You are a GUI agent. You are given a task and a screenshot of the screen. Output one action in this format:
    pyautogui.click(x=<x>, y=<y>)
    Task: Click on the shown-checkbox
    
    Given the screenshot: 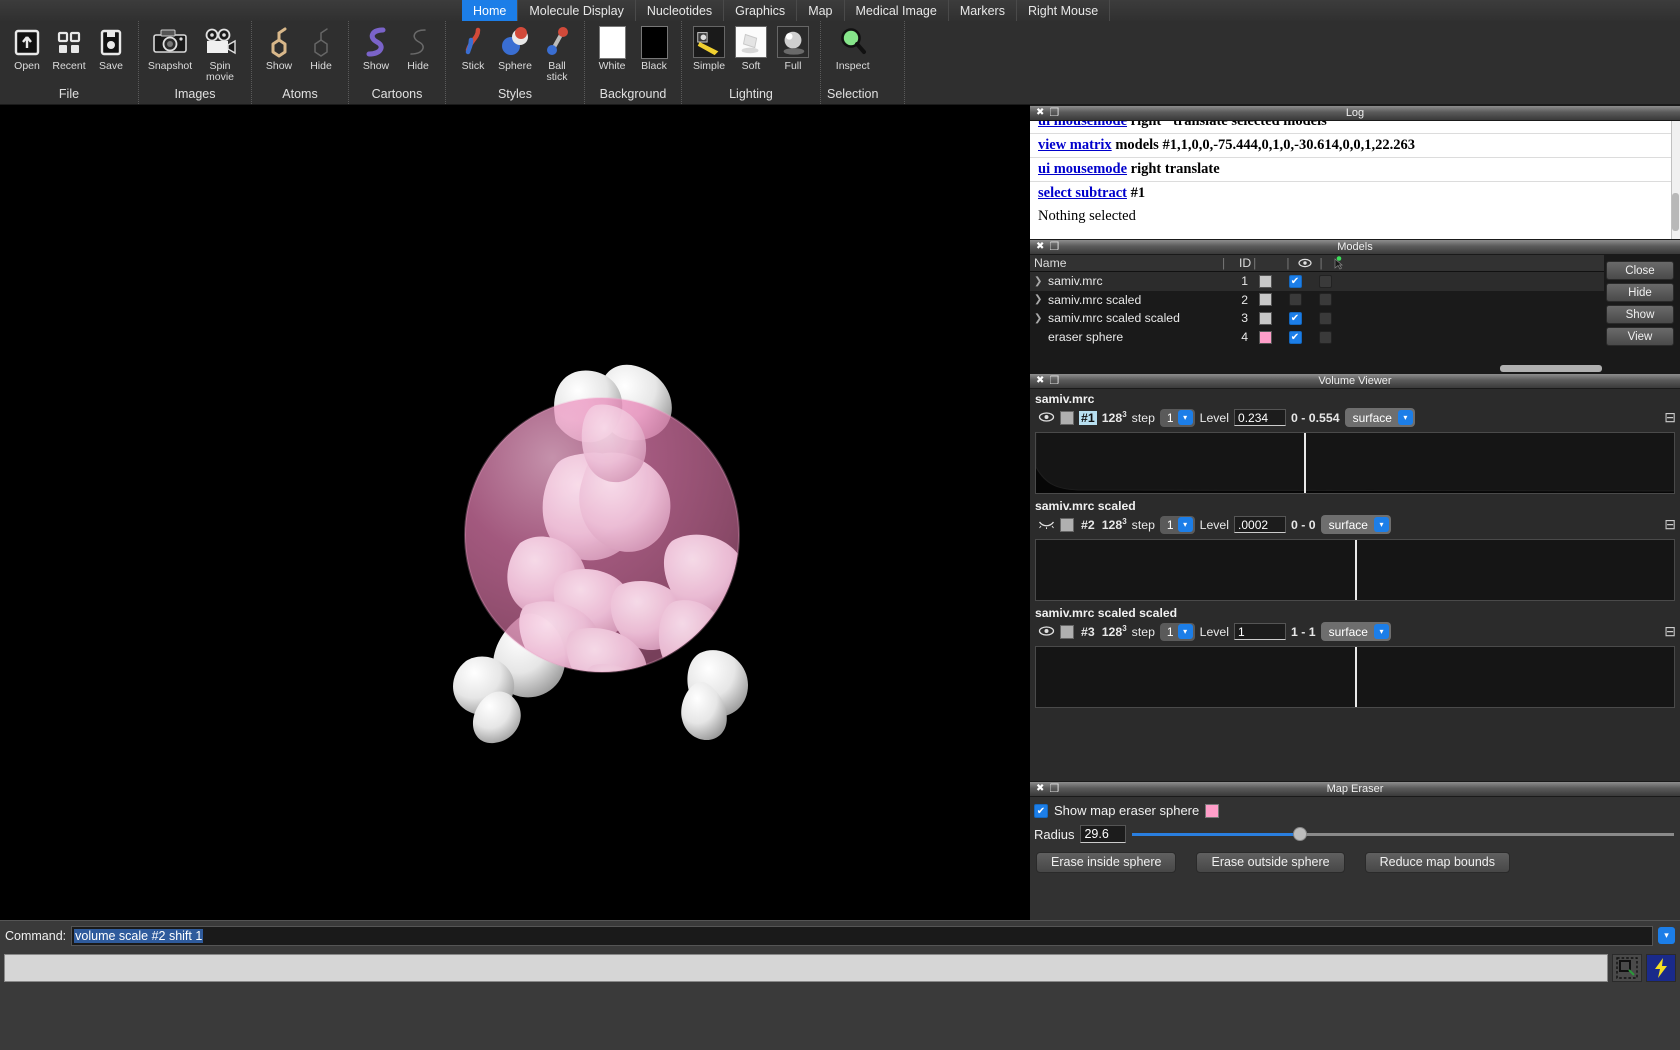 What is the action you would take?
    pyautogui.click(x=1295, y=300)
    